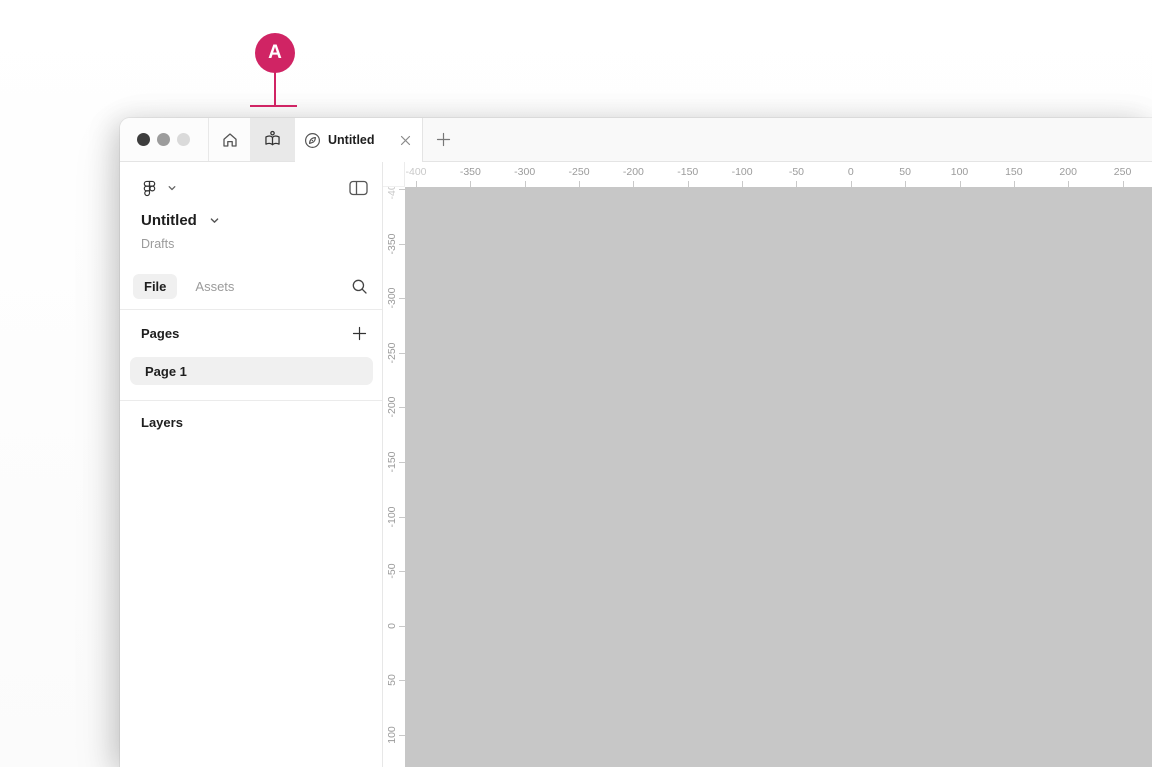  What do you see at coordinates (796, 172) in the screenshot?
I see `h-ruler-label: -50` at bounding box center [796, 172].